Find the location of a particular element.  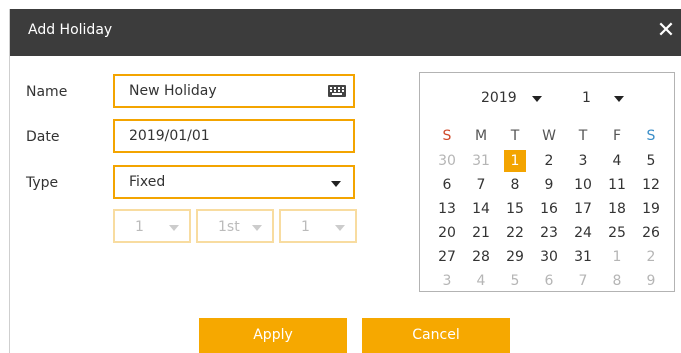

type-select: Fixed is located at coordinates (234, 182).